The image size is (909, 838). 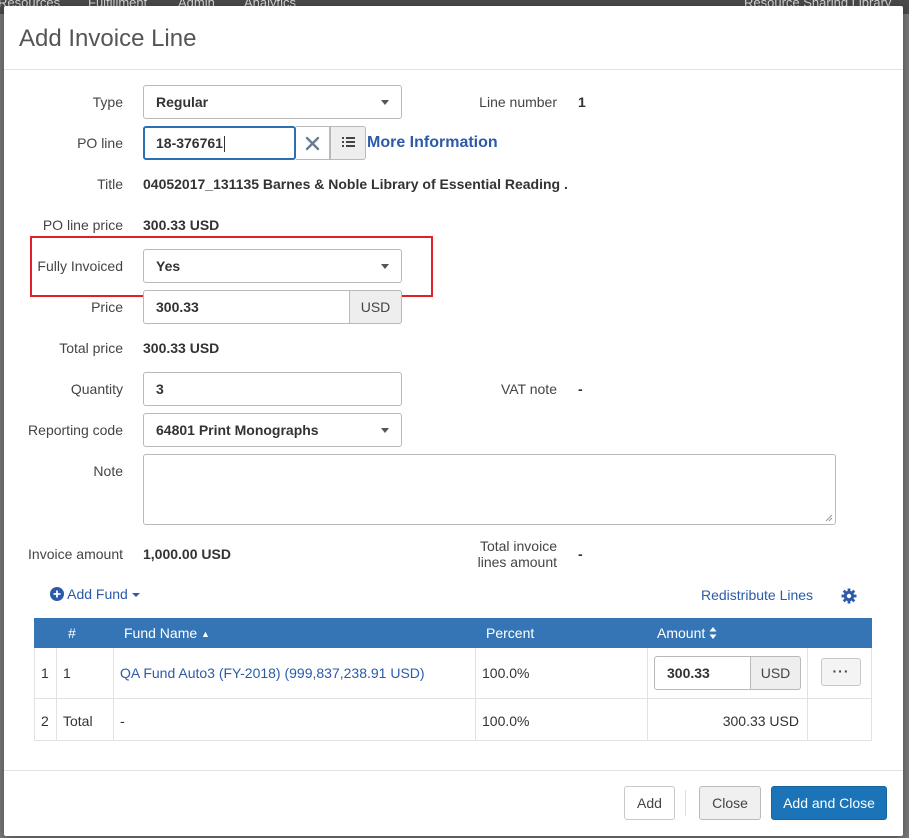 I want to click on dialog-title: Add Invoice Line, so click(x=108, y=38).